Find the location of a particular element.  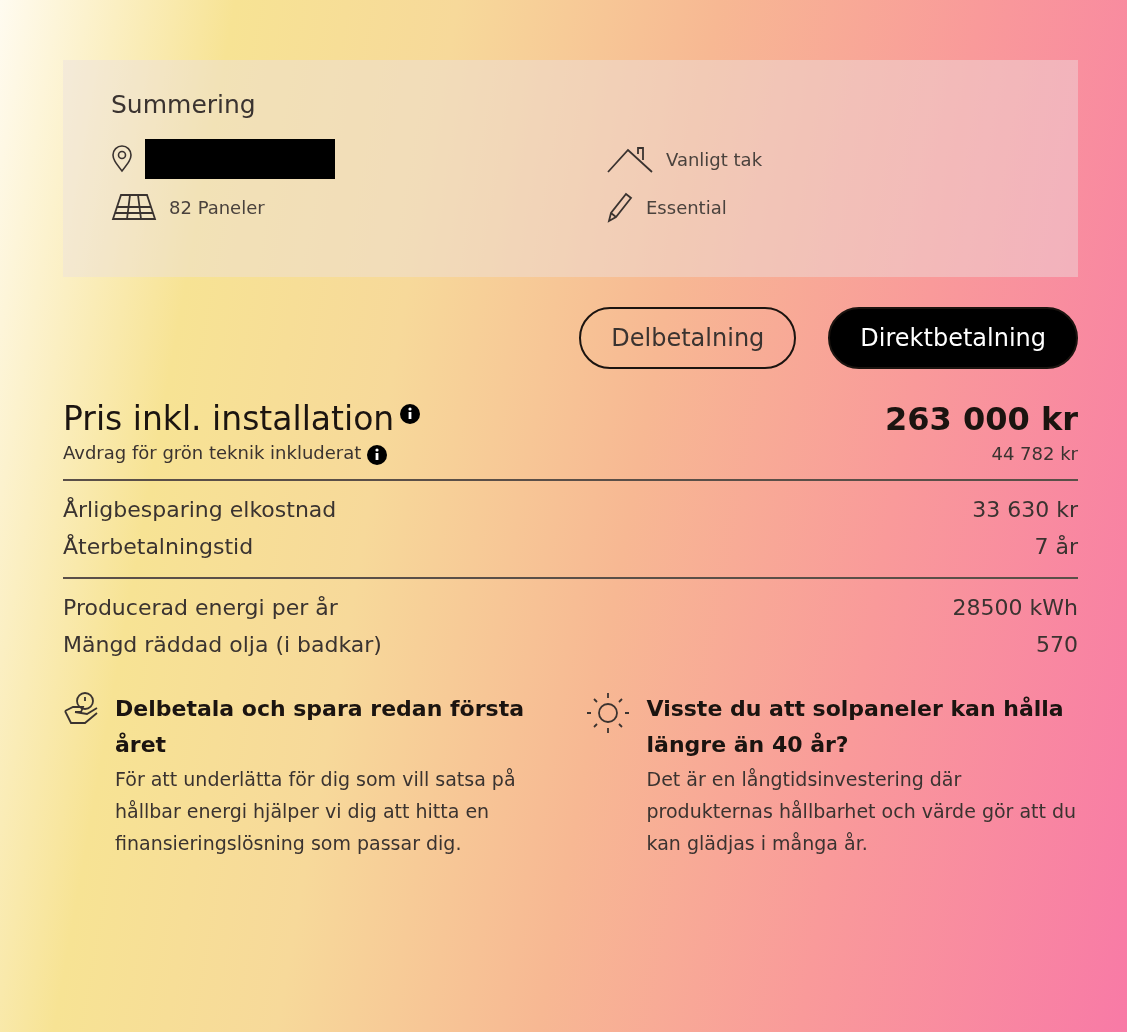

solar-panel-icon is located at coordinates (134, 207).